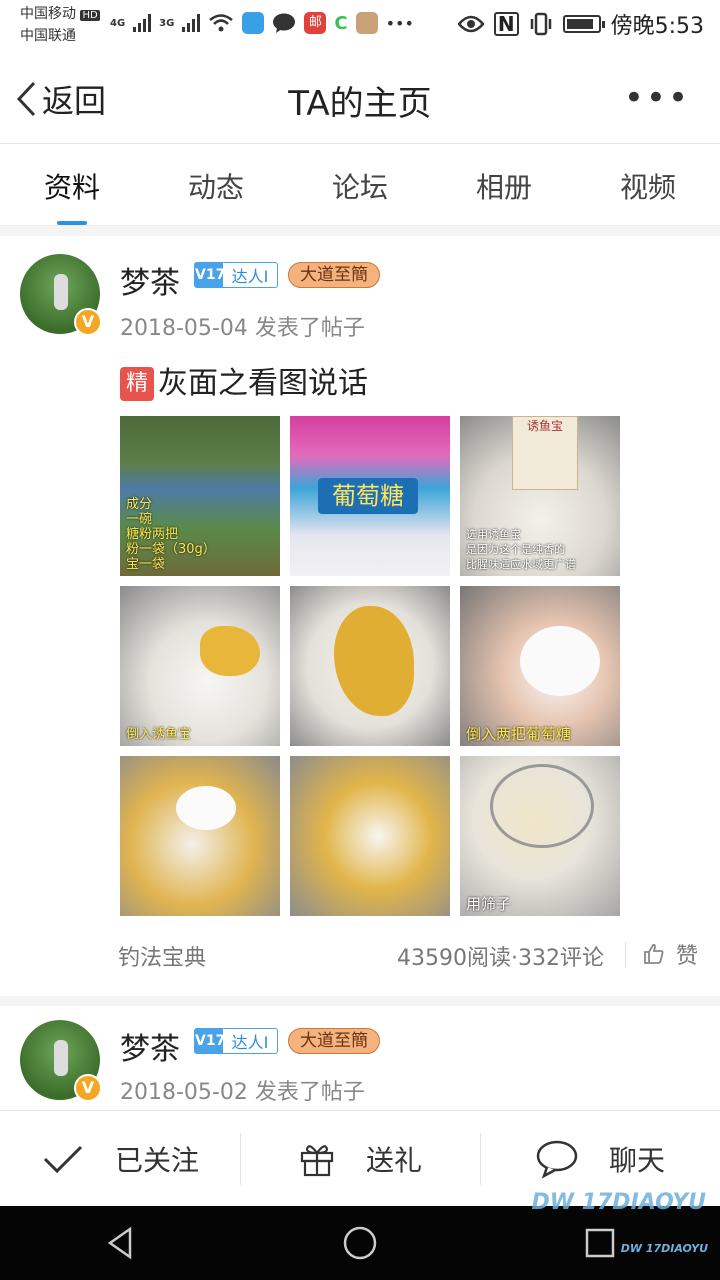 This screenshot has width=720, height=1280. I want to click on triangle-back-icon, so click(119, 1243).